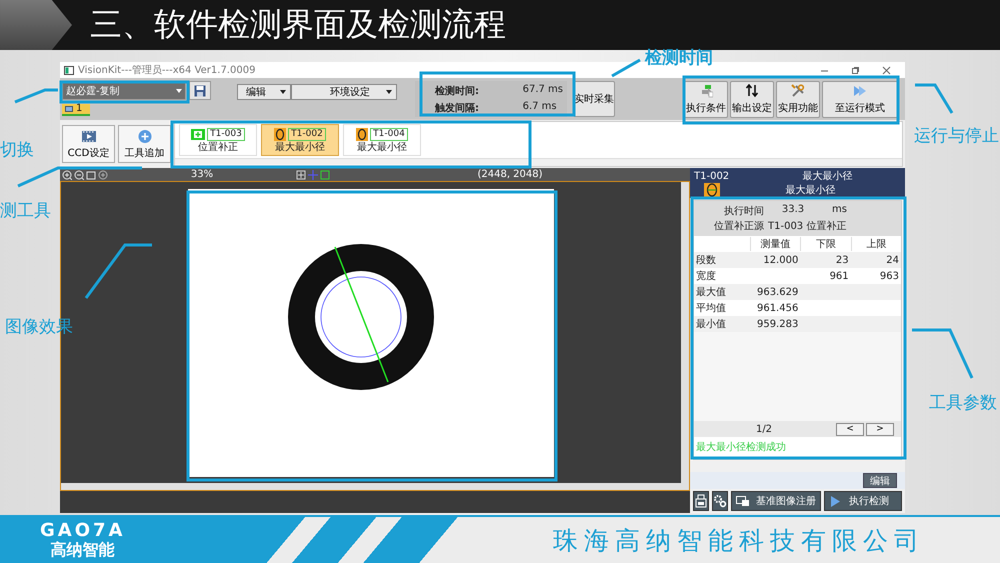 This screenshot has width=1000, height=563. Describe the element at coordinates (218, 147) in the screenshot. I see `tool-name: 位置补正` at that location.